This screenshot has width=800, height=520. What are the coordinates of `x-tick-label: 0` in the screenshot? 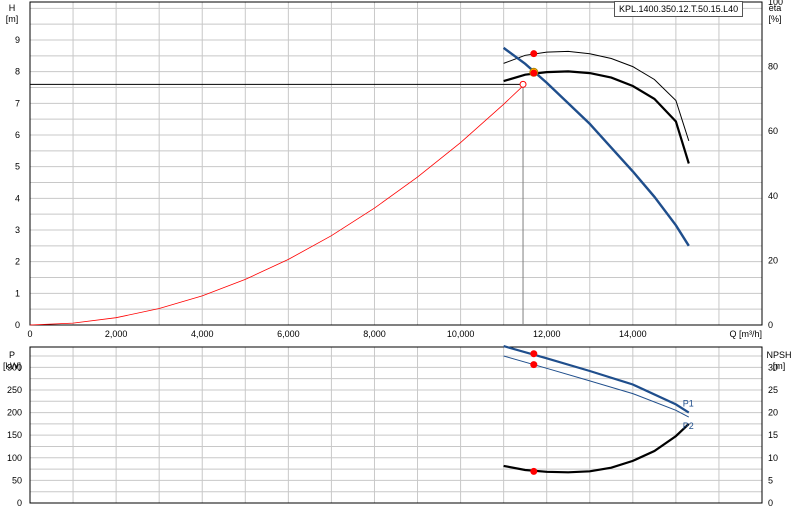 It's located at (29, 334).